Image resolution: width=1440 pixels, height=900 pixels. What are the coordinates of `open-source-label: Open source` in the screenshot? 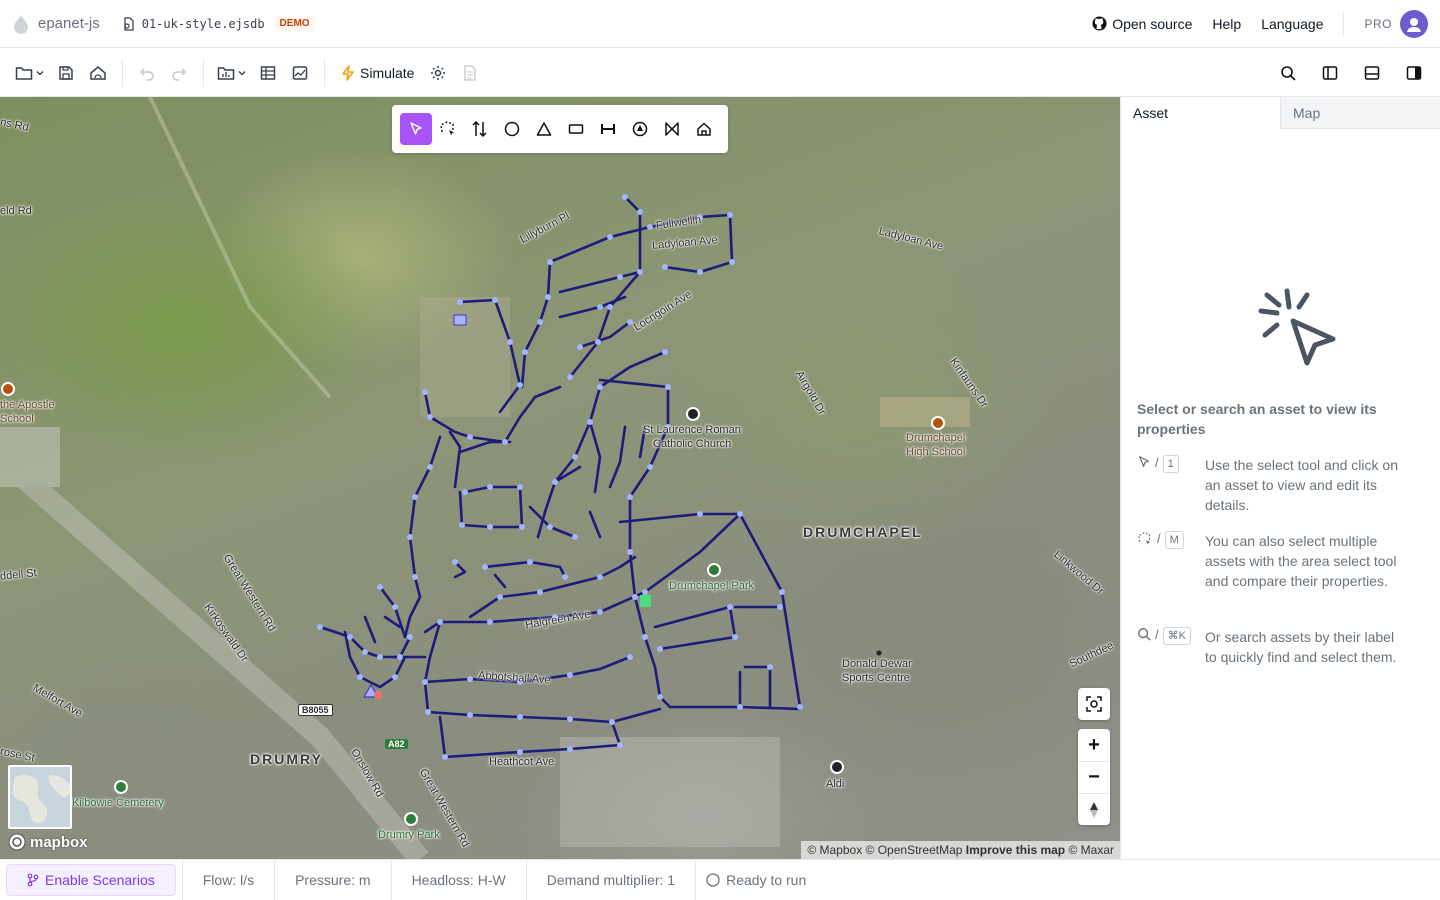 It's located at (1152, 23).